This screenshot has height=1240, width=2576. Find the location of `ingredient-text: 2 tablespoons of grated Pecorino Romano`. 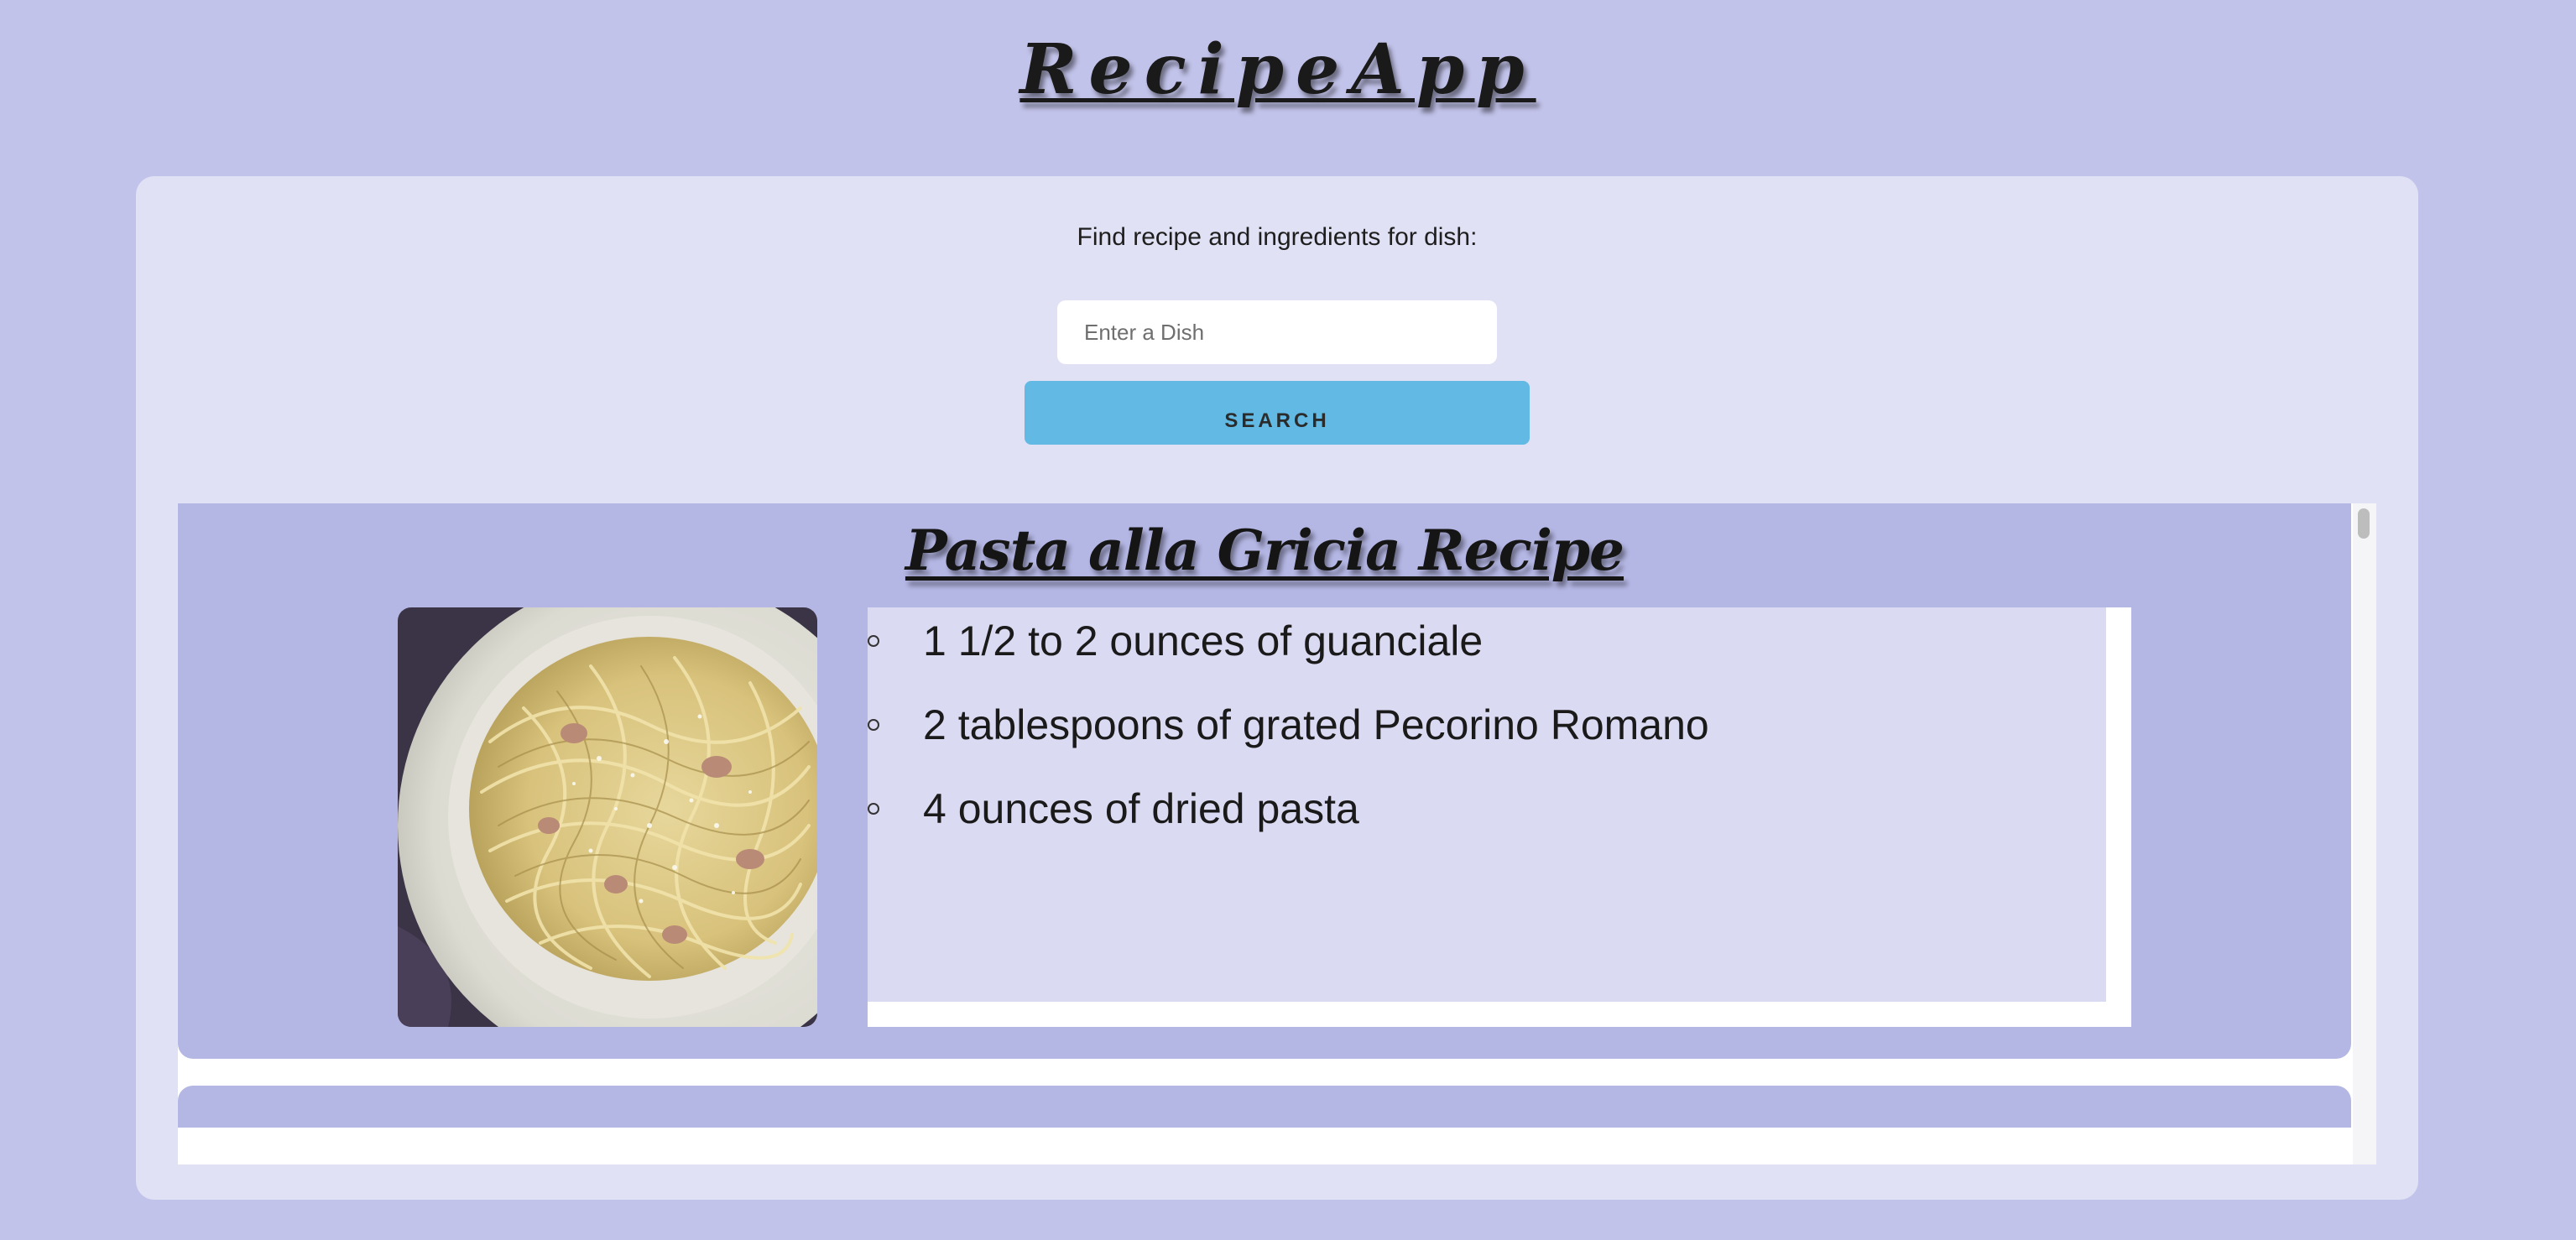

ingredient-text: 2 tablespoons of grated Pecorino Romano is located at coordinates (1316, 724).